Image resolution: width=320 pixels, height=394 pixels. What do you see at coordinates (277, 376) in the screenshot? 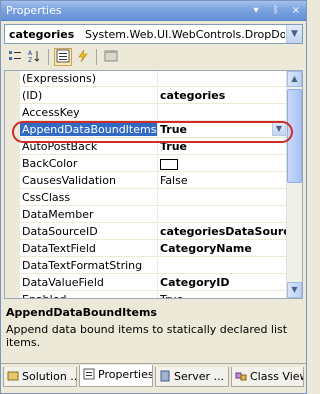
I see `tab-label: Class View` at bounding box center [277, 376].